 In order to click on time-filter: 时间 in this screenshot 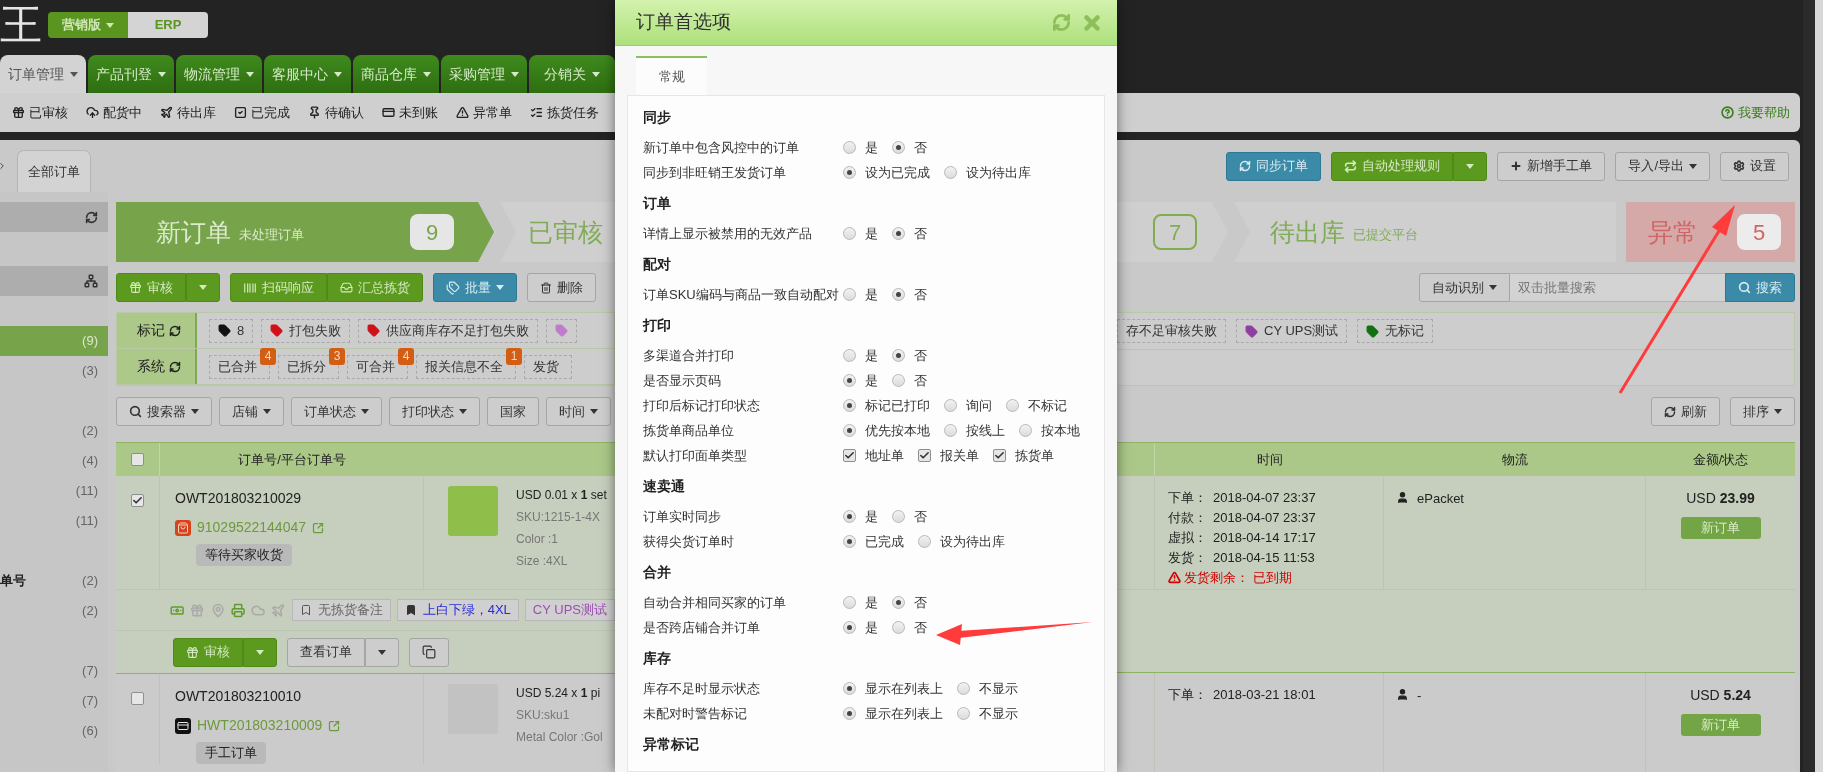, I will do `click(578, 411)`.